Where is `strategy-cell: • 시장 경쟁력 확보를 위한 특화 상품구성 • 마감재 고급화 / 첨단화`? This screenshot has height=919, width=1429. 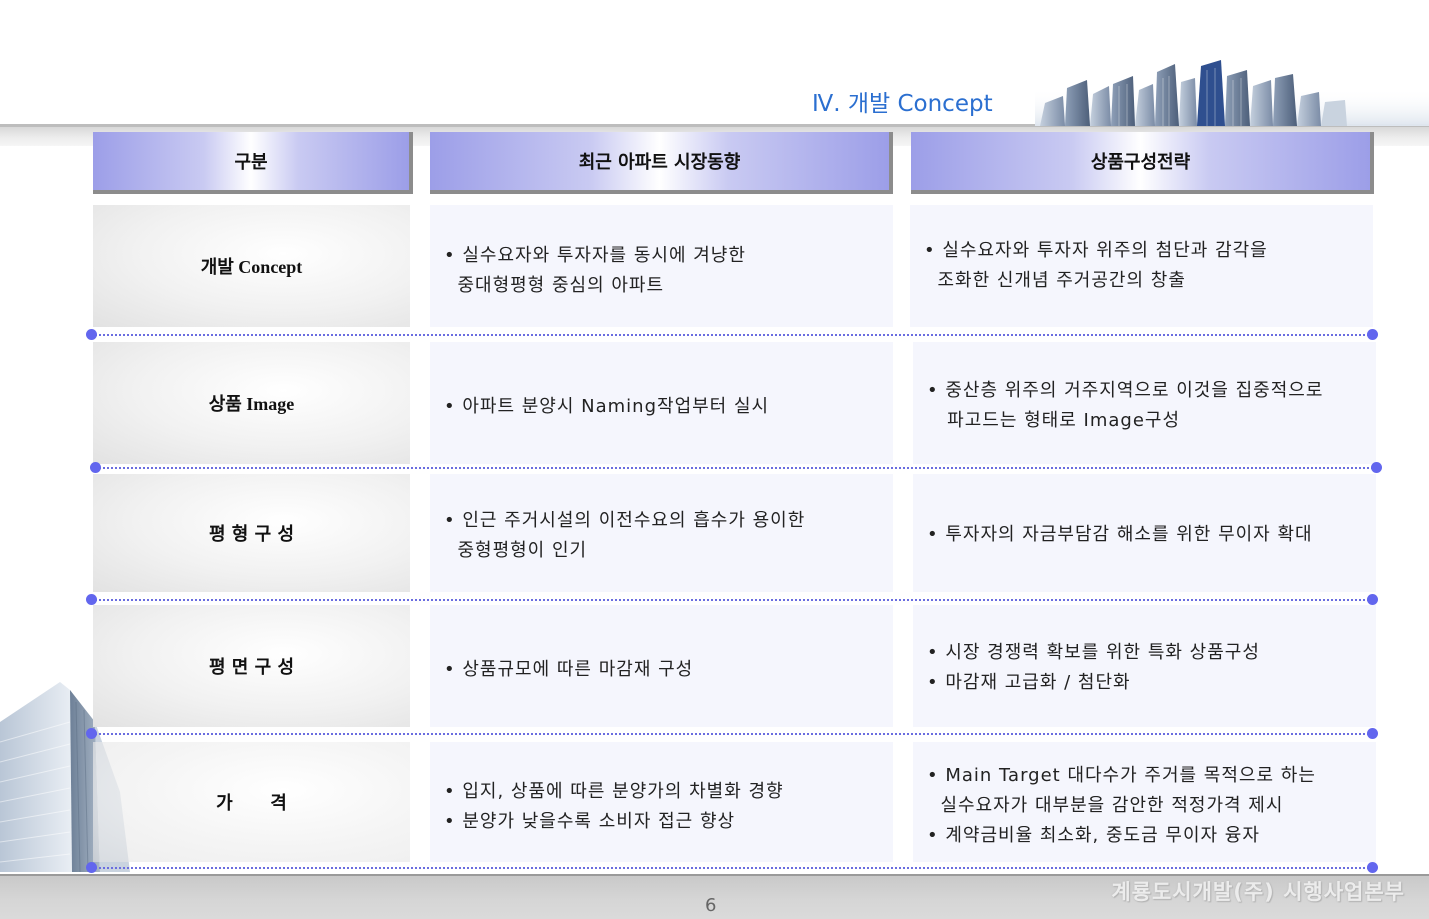 strategy-cell: • 시장 경쟁력 확보를 위한 특화 상품구성 • 마감재 고급화 / 첨단화 is located at coordinates (1144, 666).